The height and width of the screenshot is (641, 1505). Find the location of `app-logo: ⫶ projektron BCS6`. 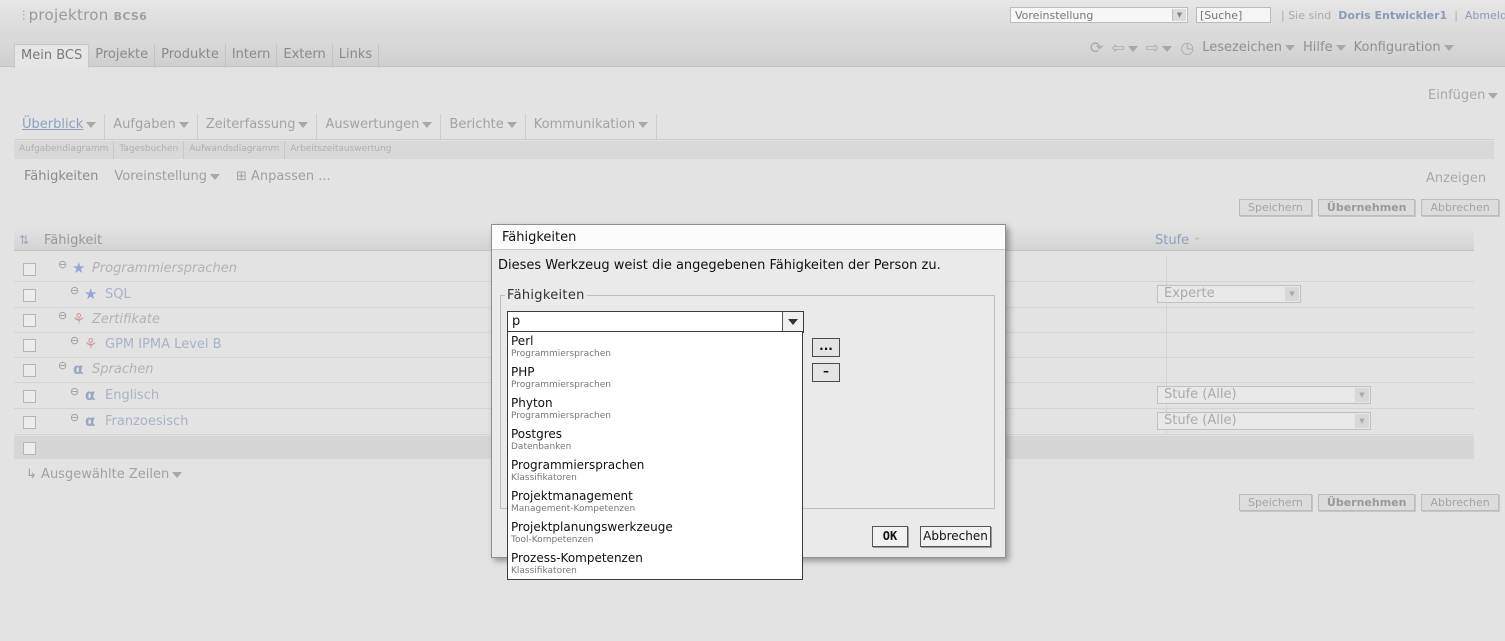

app-logo: ⫶ projektron BCS6 is located at coordinates (84, 15).